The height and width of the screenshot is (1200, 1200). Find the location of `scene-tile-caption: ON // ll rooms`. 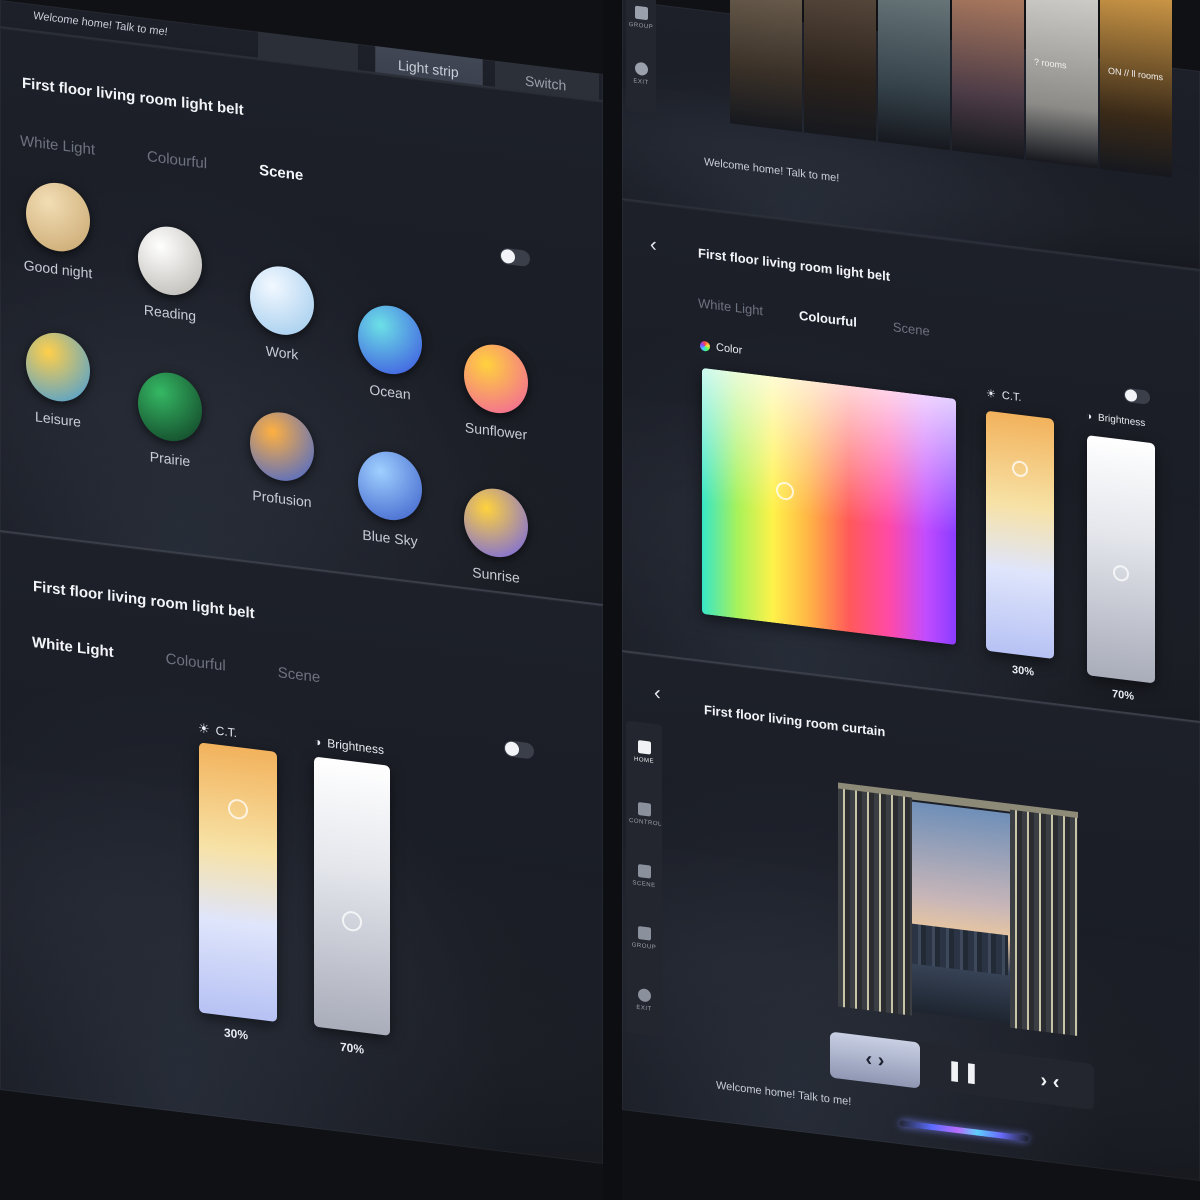

scene-tile-caption: ON // ll rooms is located at coordinates (1136, 74).